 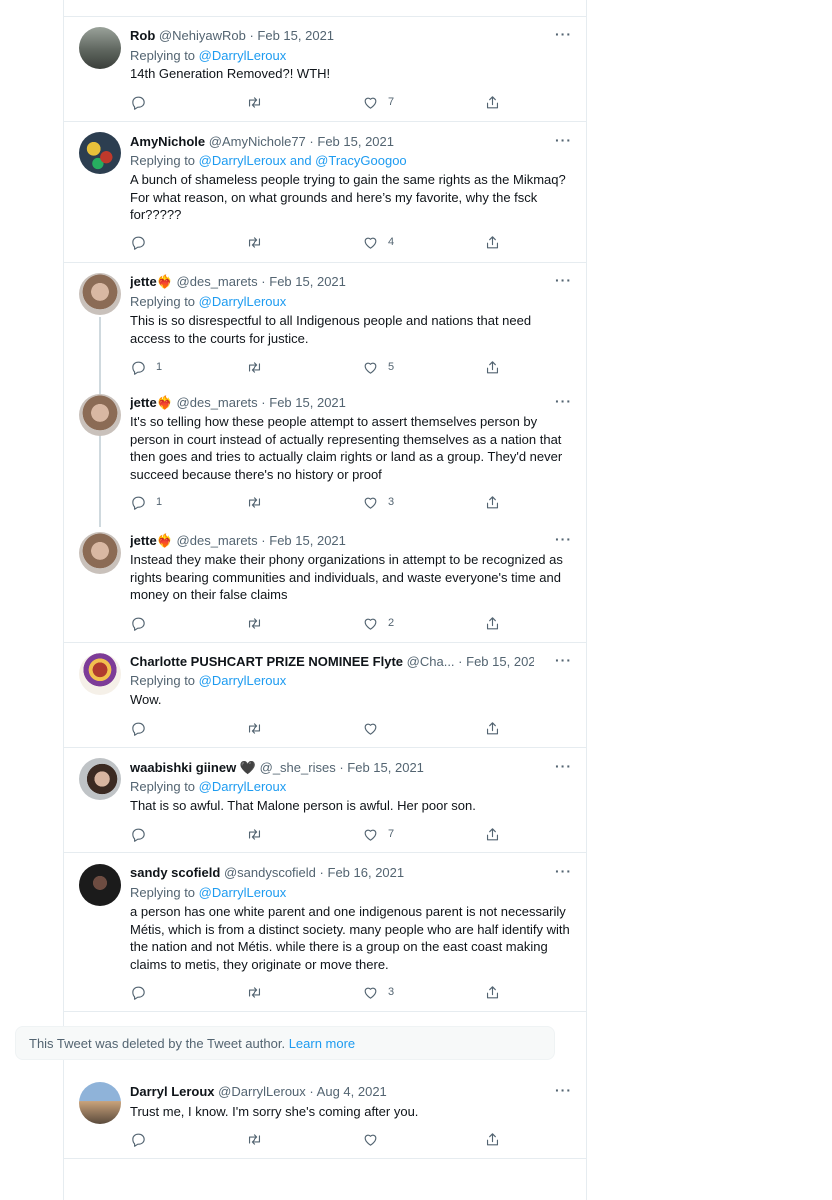 What do you see at coordinates (270, 872) in the screenshot?
I see `handle: @sandyscofield` at bounding box center [270, 872].